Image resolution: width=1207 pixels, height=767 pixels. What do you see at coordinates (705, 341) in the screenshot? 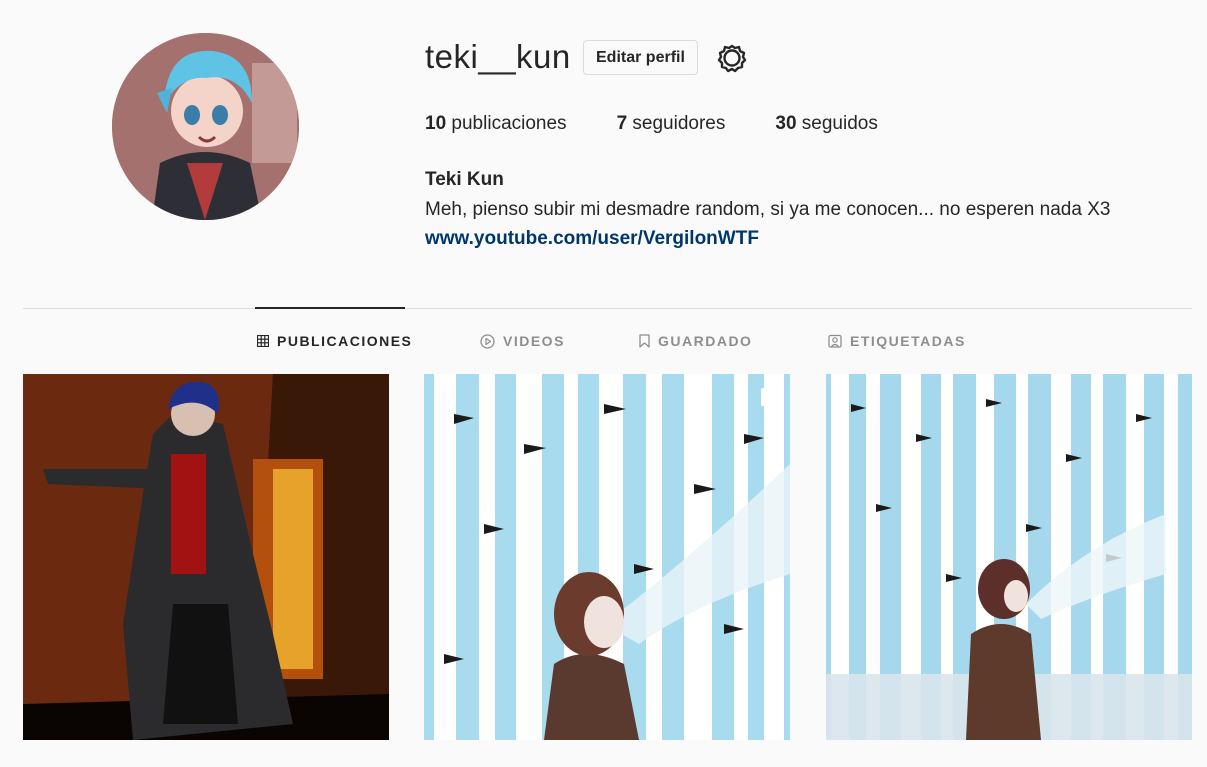
I see `tab-label-guardado: GUARDADO` at bounding box center [705, 341].